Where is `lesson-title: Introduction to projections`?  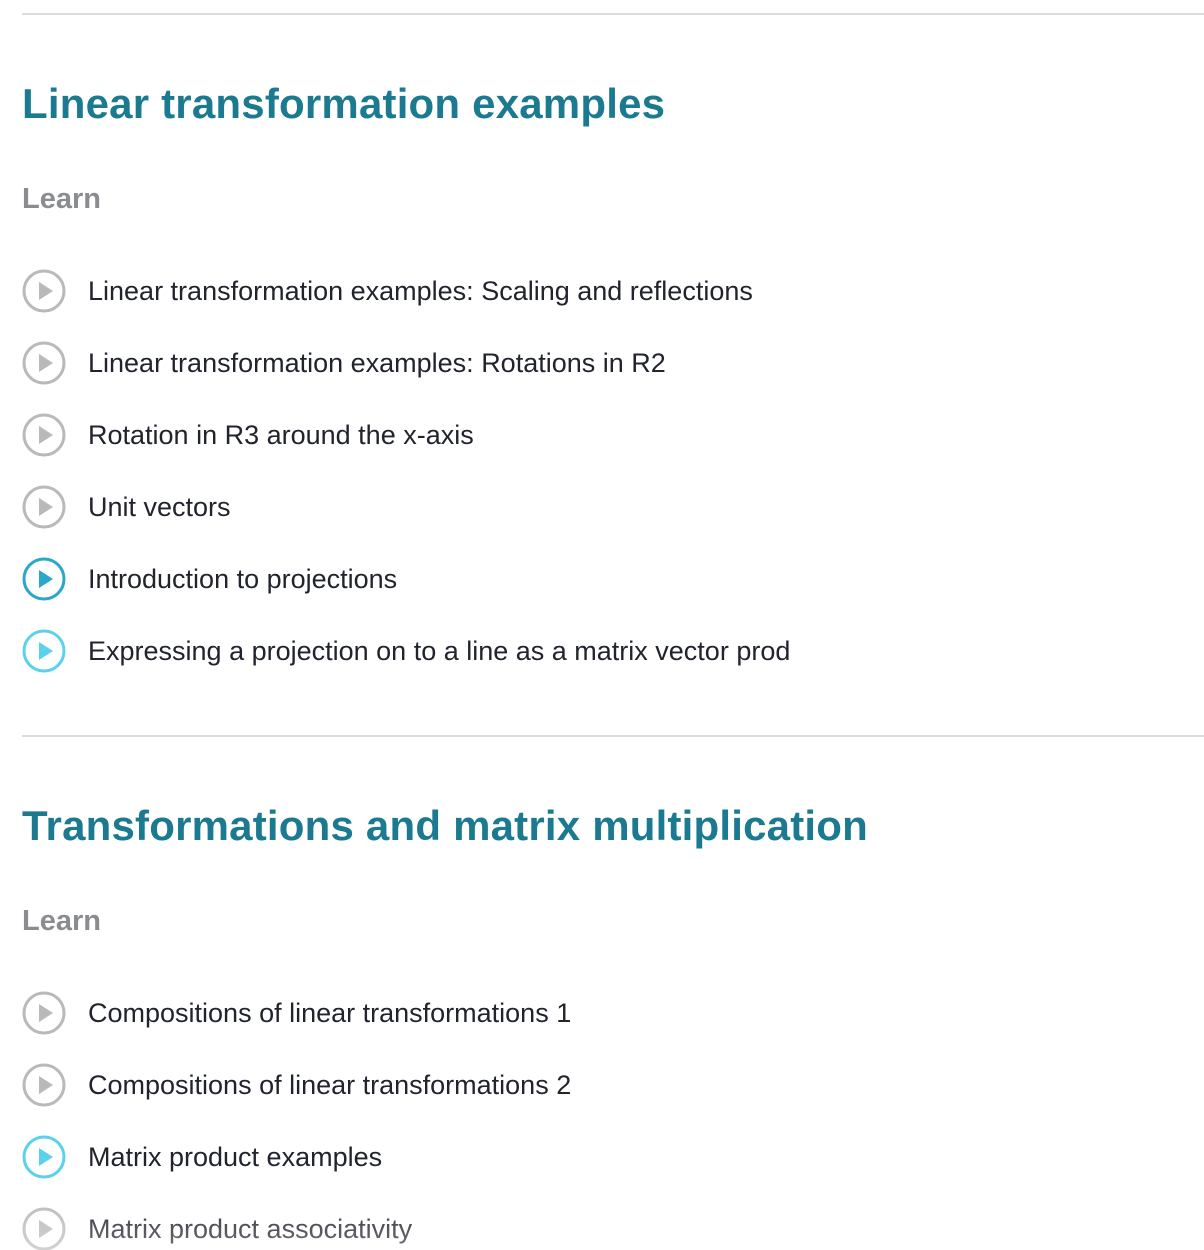
lesson-title: Introduction to projections is located at coordinates (243, 578).